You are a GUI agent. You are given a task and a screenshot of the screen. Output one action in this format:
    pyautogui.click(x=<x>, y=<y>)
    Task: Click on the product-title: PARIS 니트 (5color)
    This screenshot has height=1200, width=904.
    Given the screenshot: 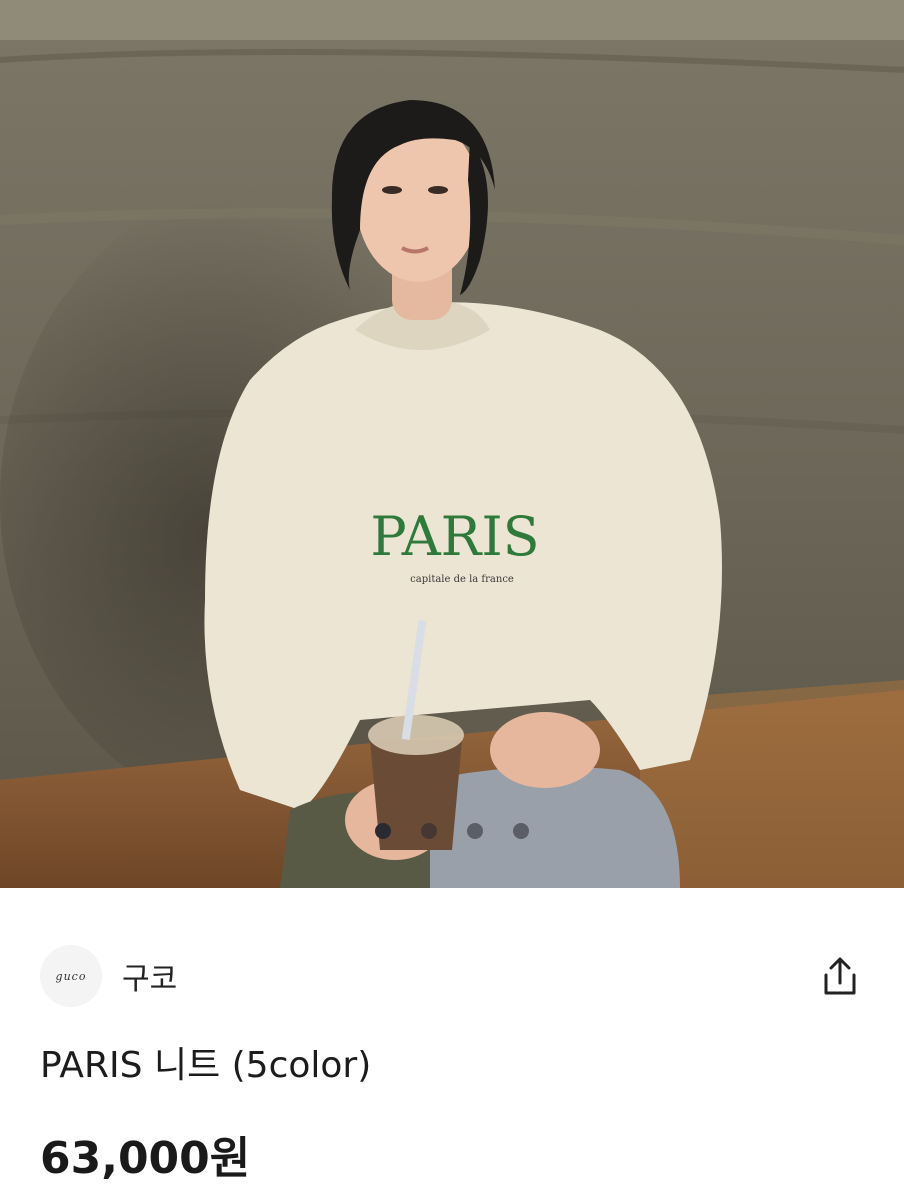 What is the action you would take?
    pyautogui.click(x=206, y=1065)
    